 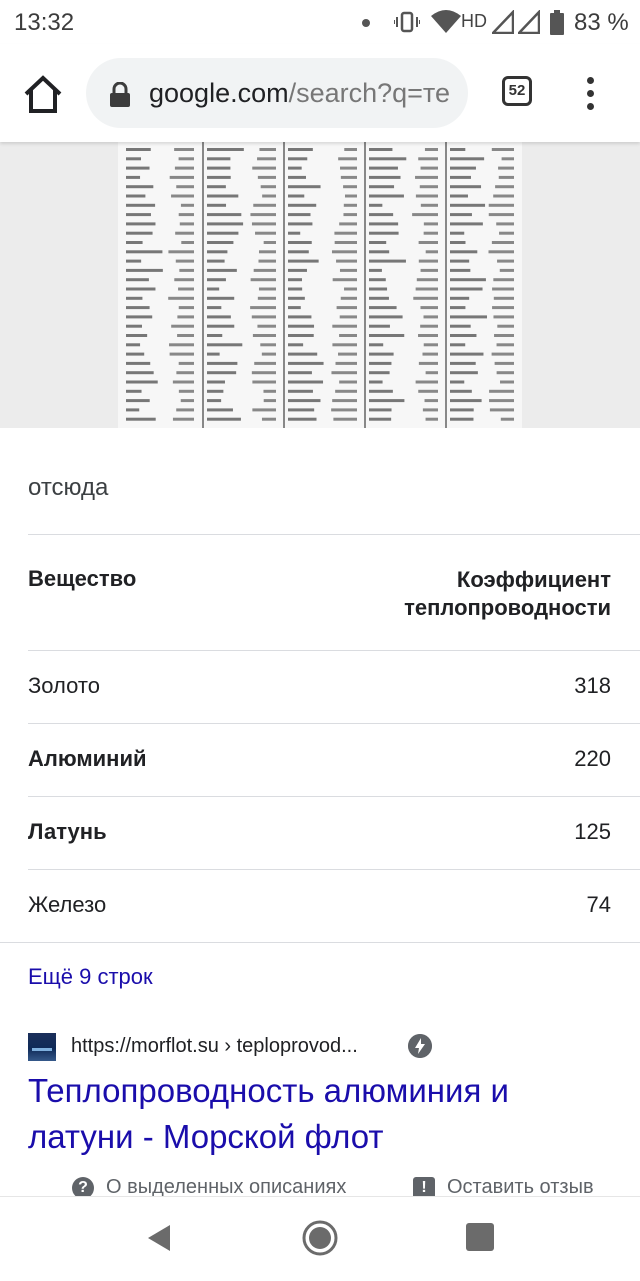 I want to click on table-row: Алюминий 220, so click(x=319, y=760).